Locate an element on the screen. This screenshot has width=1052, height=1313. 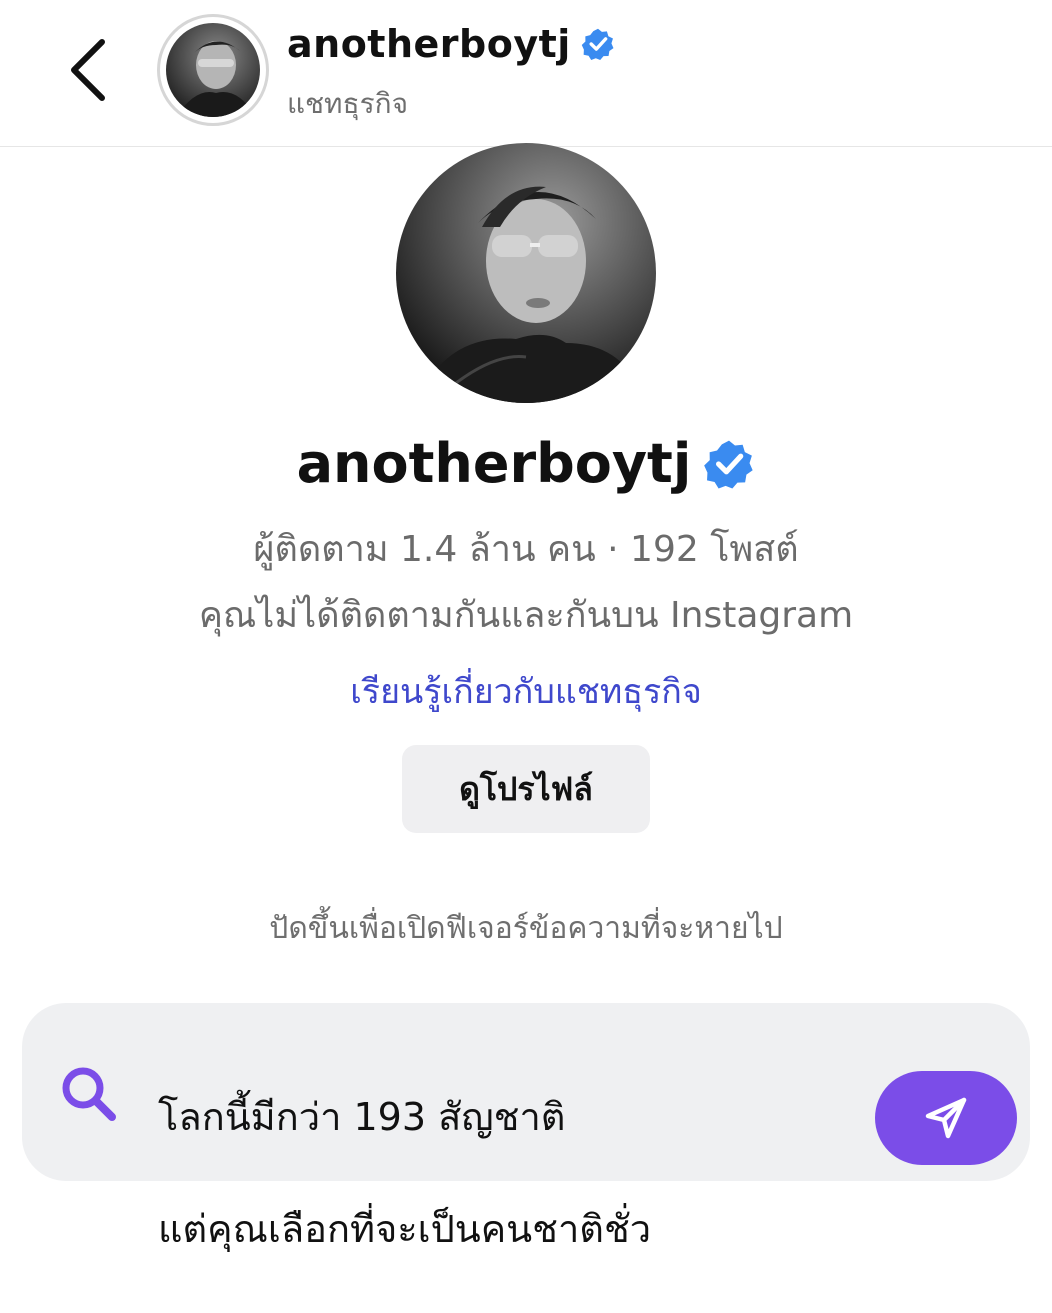
profile-avatar is located at coordinates (526, 273).